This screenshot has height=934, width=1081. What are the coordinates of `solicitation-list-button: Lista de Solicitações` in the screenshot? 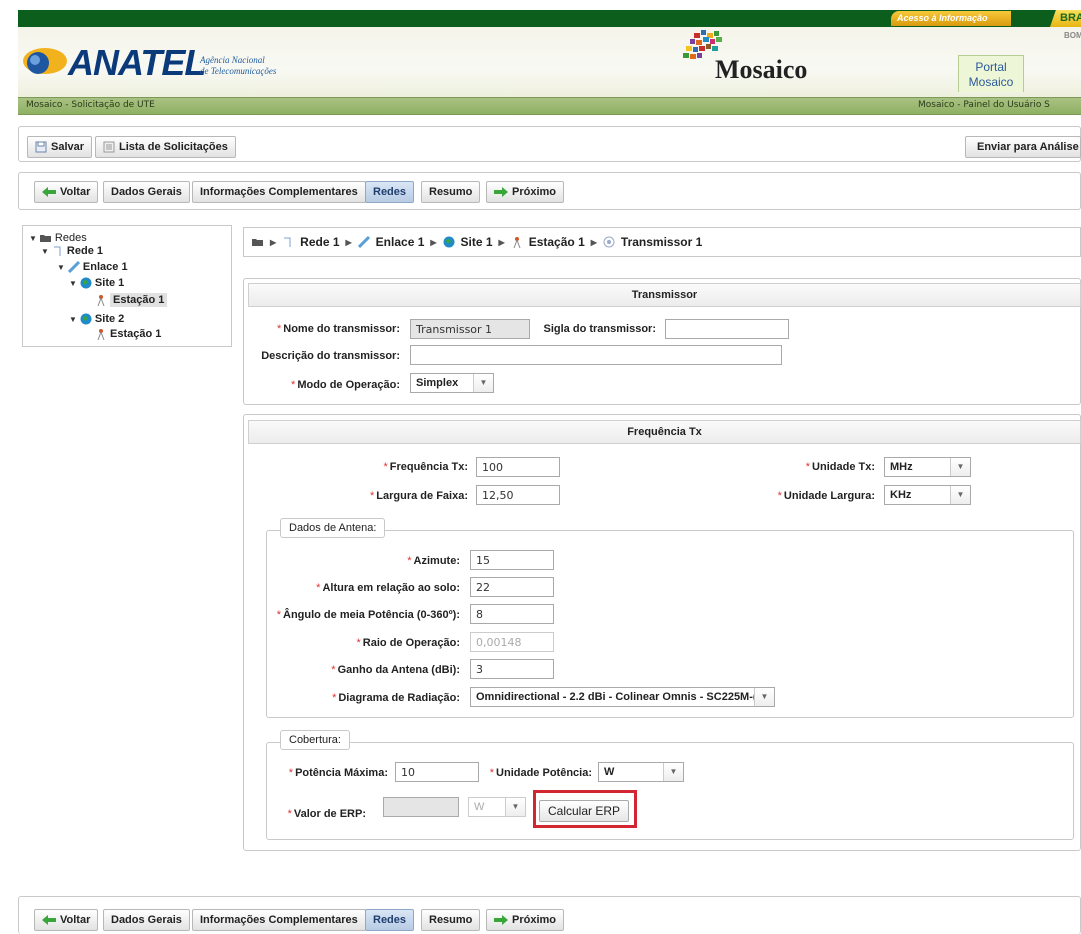 It's located at (165, 147).